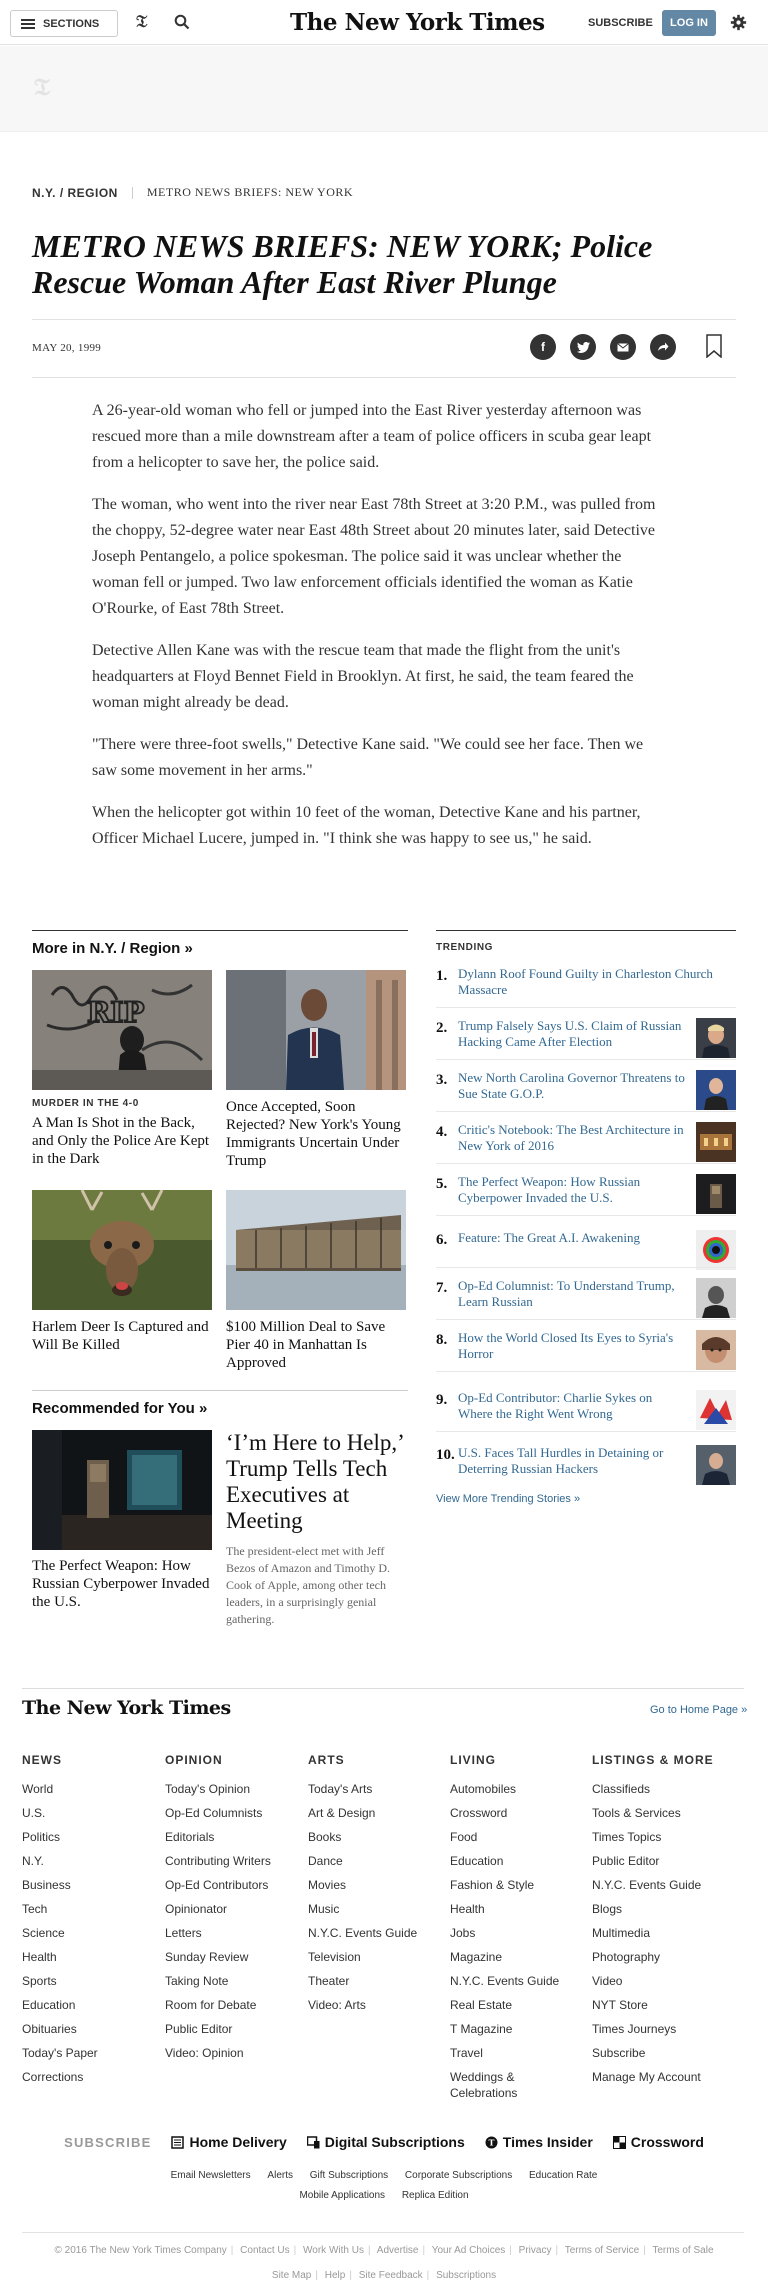 The image size is (768, 2296). Describe the element at coordinates (119, 1408) in the screenshot. I see `recommended-heading: Recommended for You »` at that location.